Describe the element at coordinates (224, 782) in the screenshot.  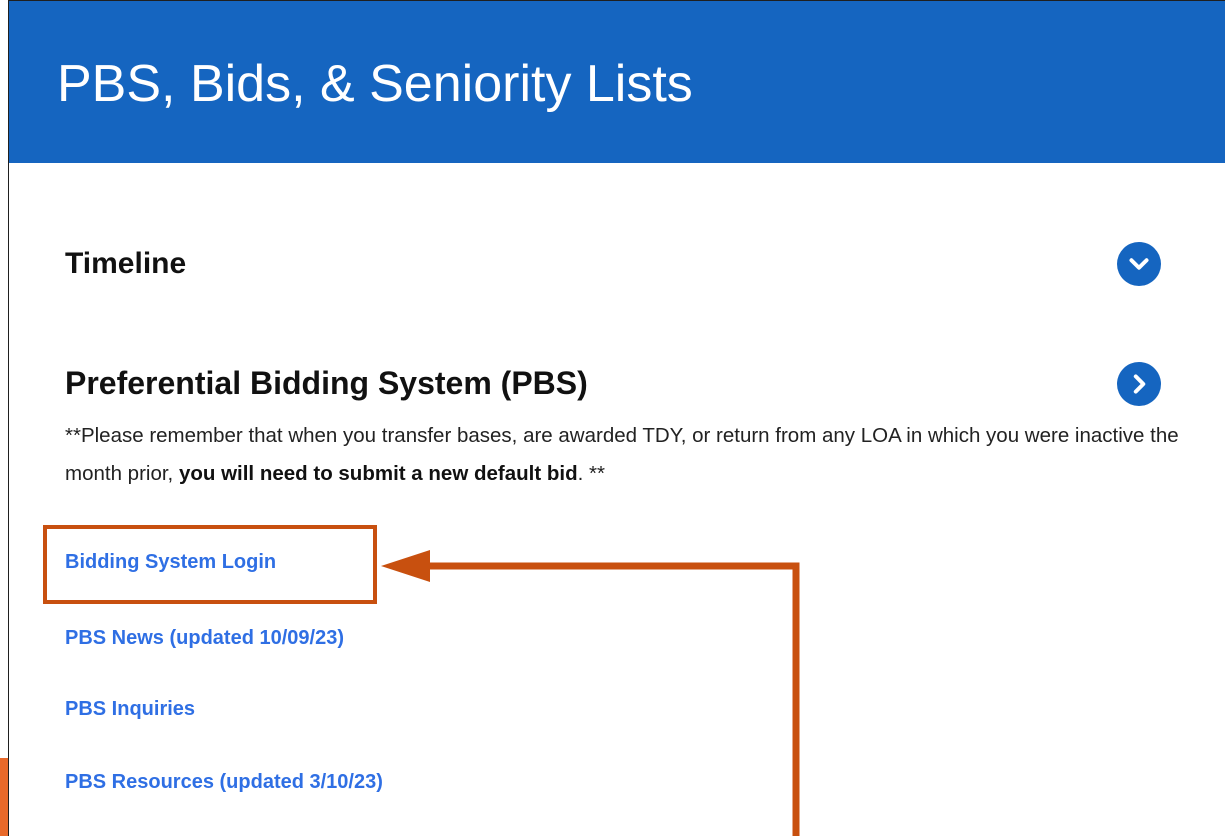
I see `pbs-resources-link: PBS Resources (updated 3/10/23)` at that location.